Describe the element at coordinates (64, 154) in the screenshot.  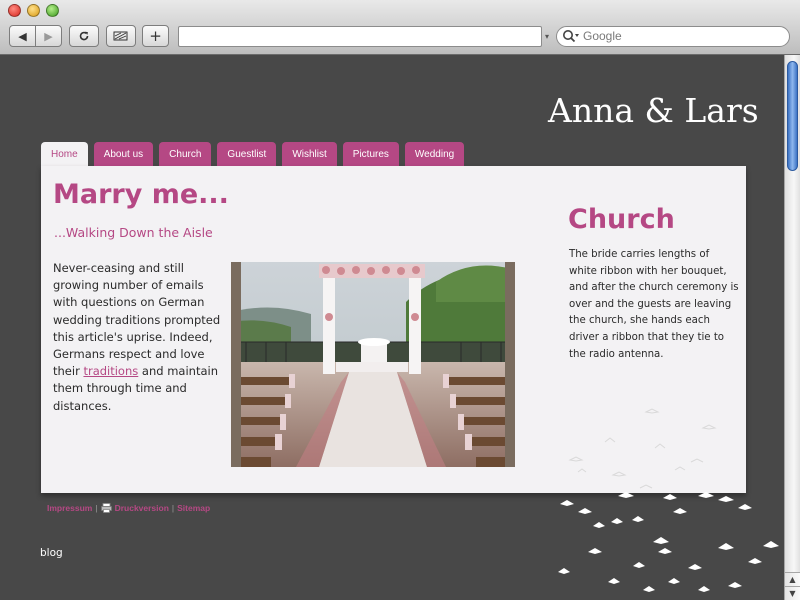
I see `tab-home: Home` at that location.